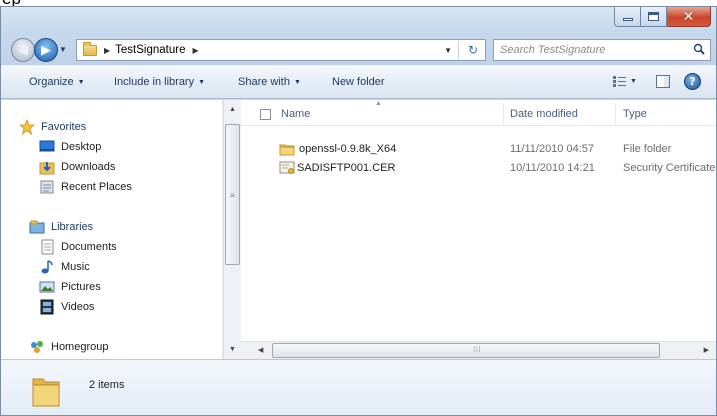 This screenshot has height=416, width=717. I want to click on pictures-icon, so click(47, 287).